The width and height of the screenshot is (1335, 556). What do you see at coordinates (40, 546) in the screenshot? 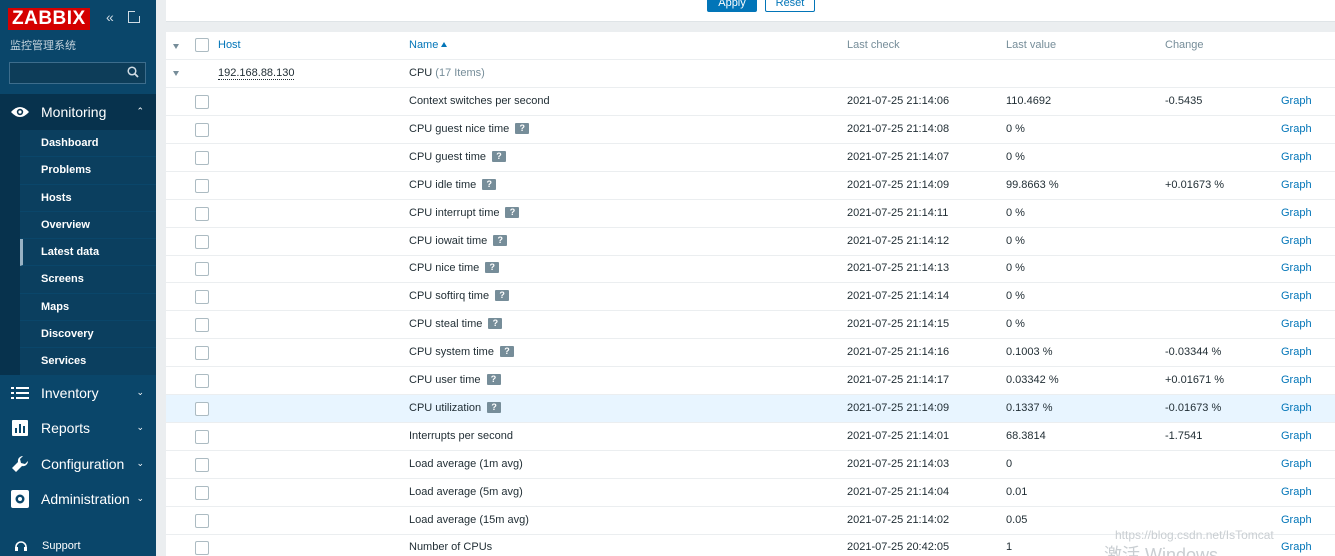
I see `menu-support: Support` at bounding box center [40, 546].